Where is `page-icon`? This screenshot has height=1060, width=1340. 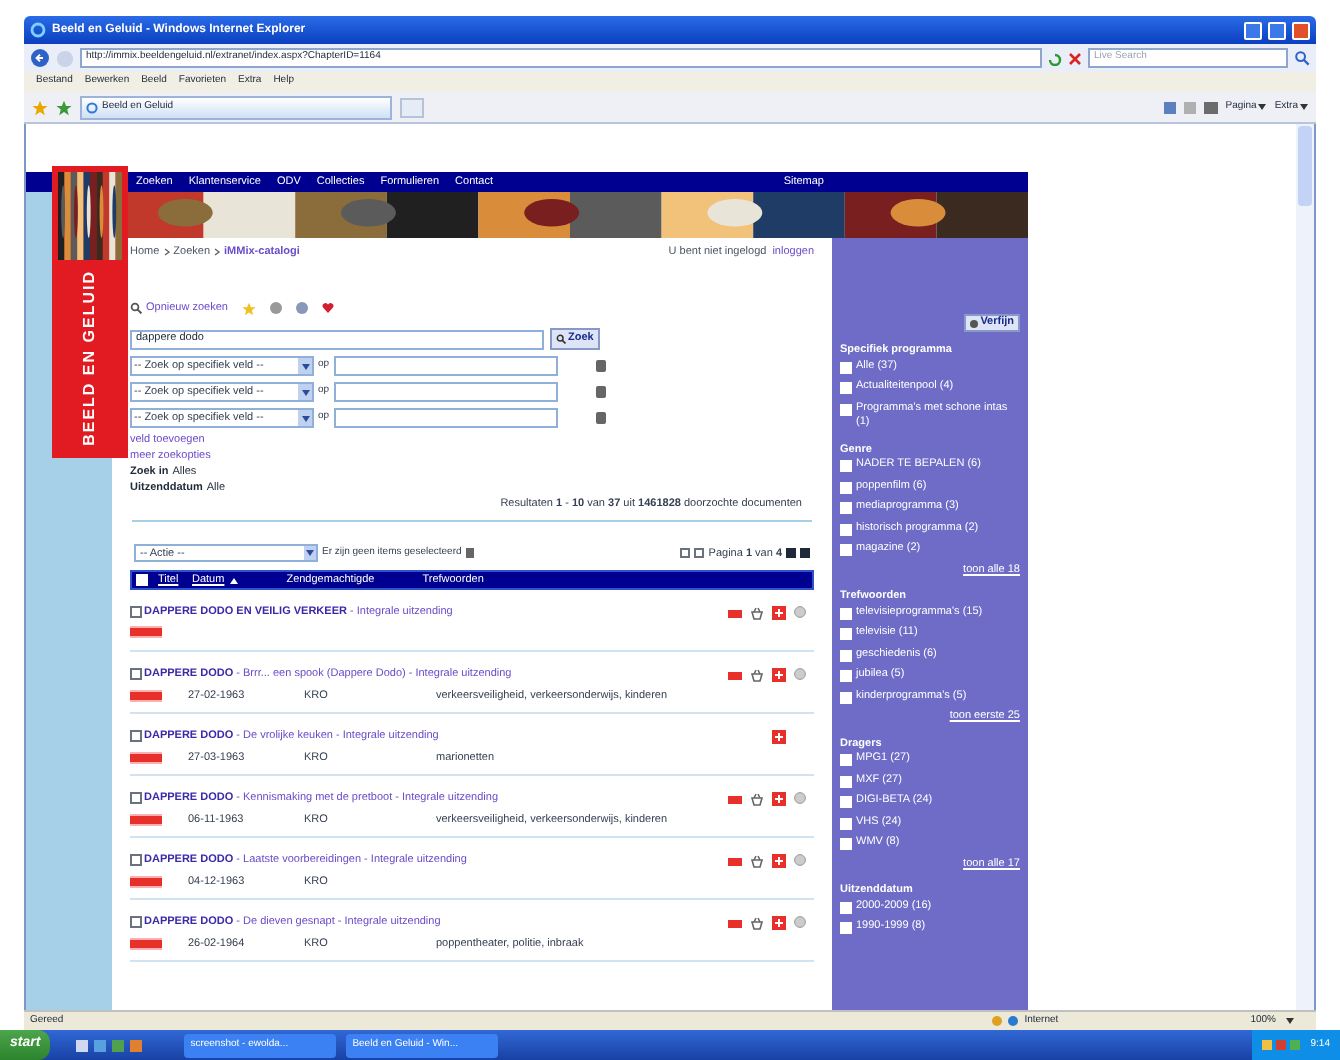 page-icon is located at coordinates (92, 107).